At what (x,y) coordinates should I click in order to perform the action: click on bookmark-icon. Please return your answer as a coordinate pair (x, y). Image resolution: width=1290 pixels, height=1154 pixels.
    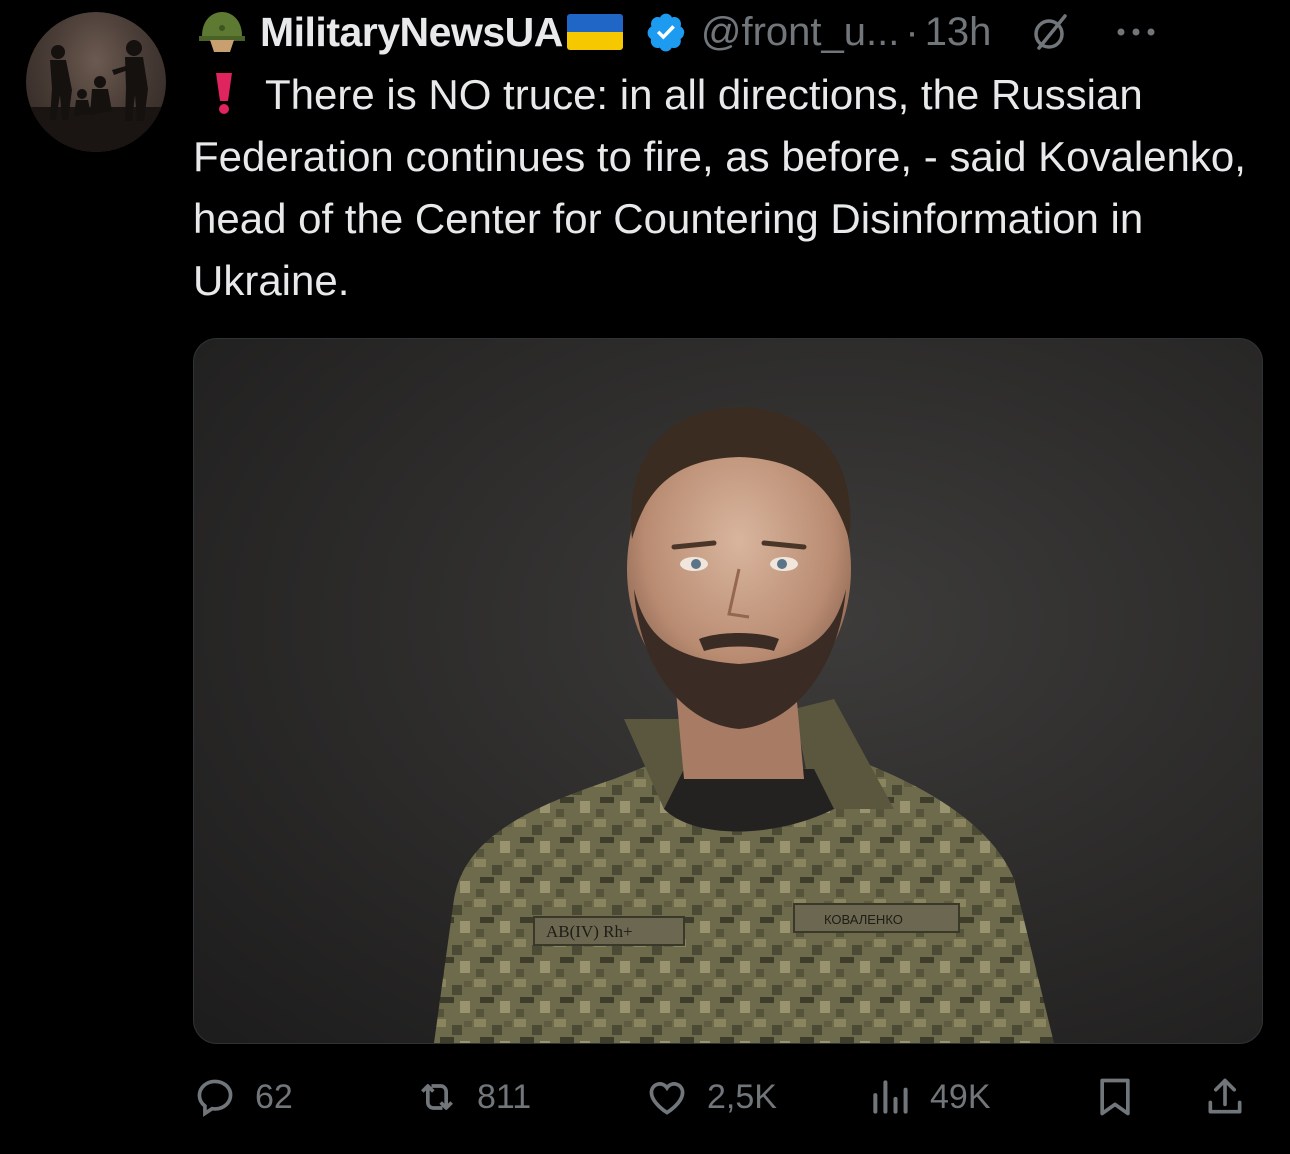
    Looking at the image, I should click on (1115, 1097).